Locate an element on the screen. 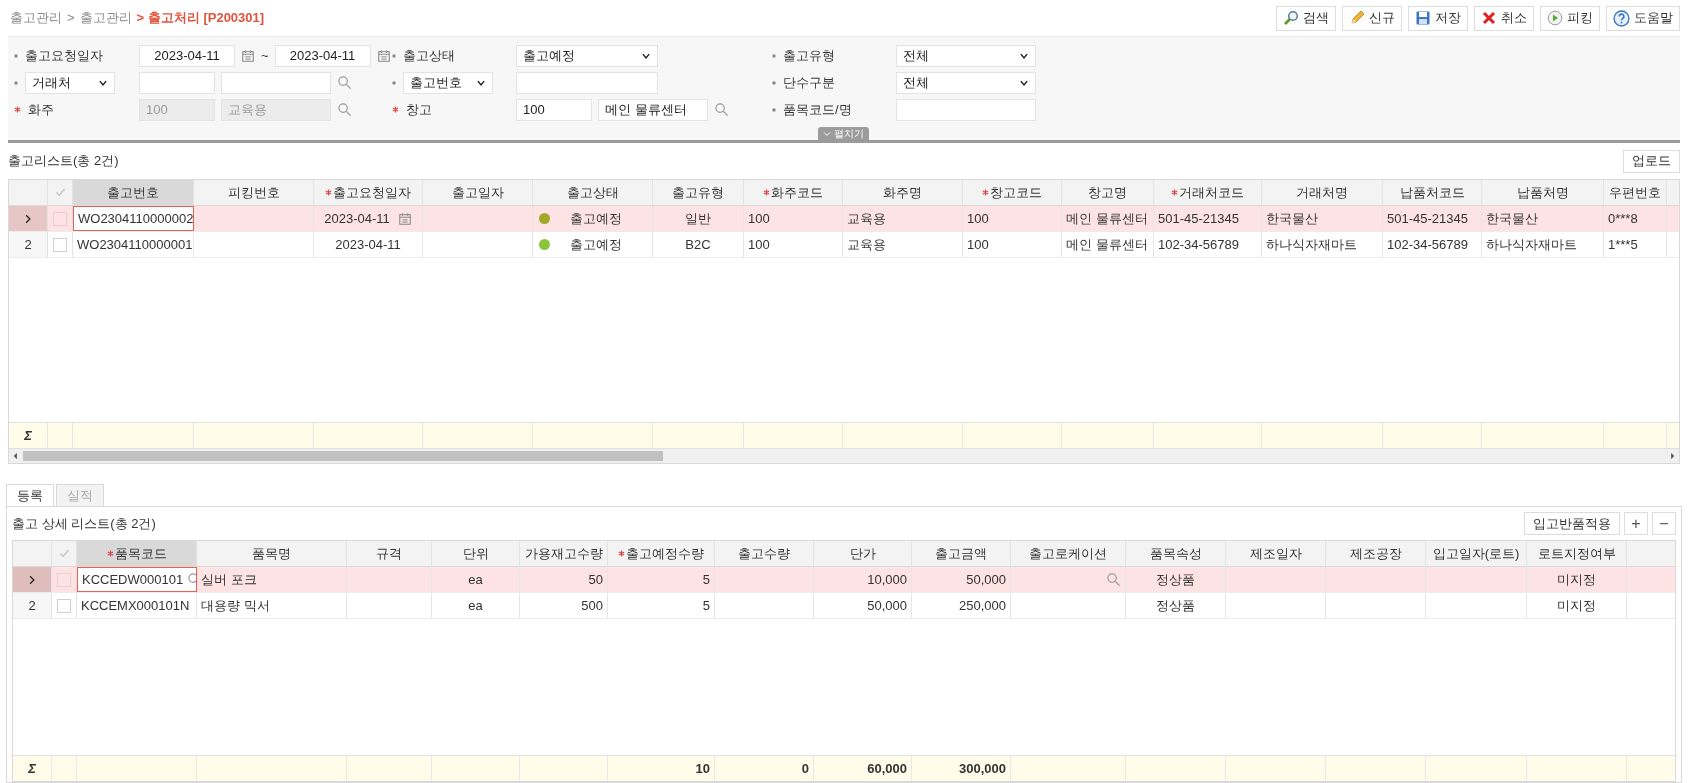 The width and height of the screenshot is (1688, 783). column-header: 거래처명 is located at coordinates (1322, 192).